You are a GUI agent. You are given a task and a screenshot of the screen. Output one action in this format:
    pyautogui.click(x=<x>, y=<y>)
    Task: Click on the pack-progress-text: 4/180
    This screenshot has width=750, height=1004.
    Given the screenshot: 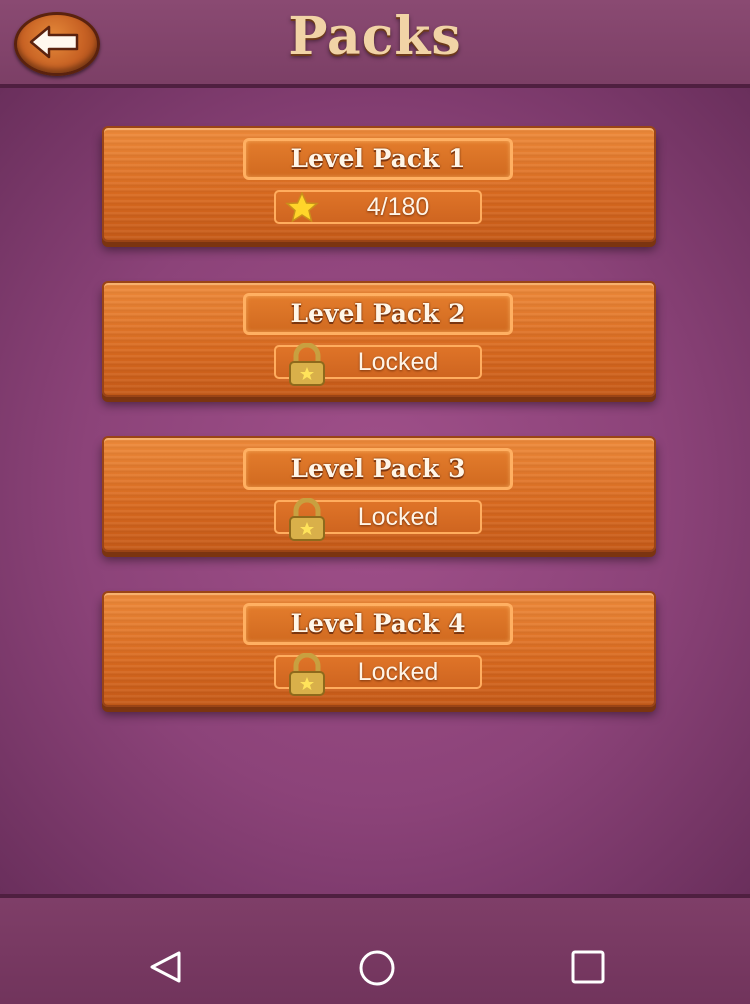 What is the action you would take?
    pyautogui.click(x=398, y=207)
    